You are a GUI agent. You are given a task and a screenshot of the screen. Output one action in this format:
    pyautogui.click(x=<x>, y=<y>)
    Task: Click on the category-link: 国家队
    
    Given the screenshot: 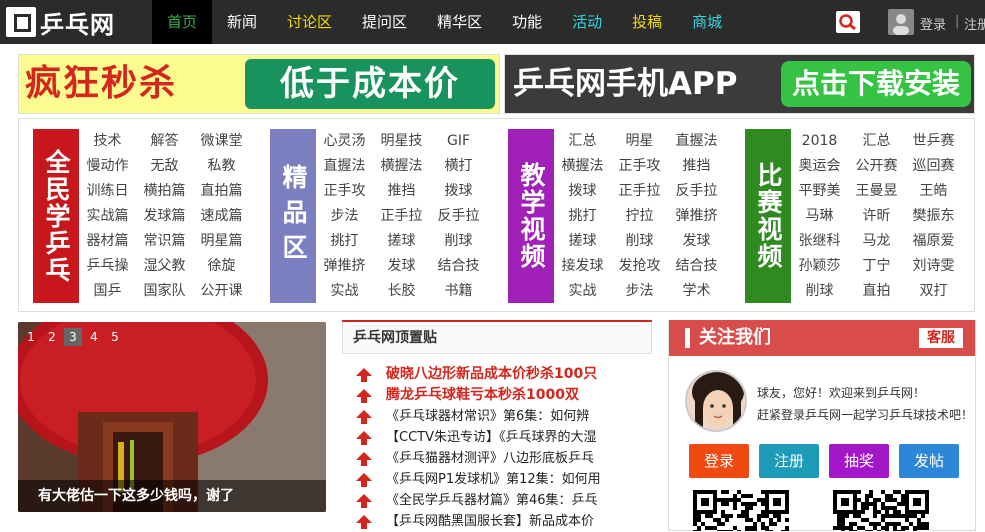 What is the action you would take?
    pyautogui.click(x=164, y=291)
    